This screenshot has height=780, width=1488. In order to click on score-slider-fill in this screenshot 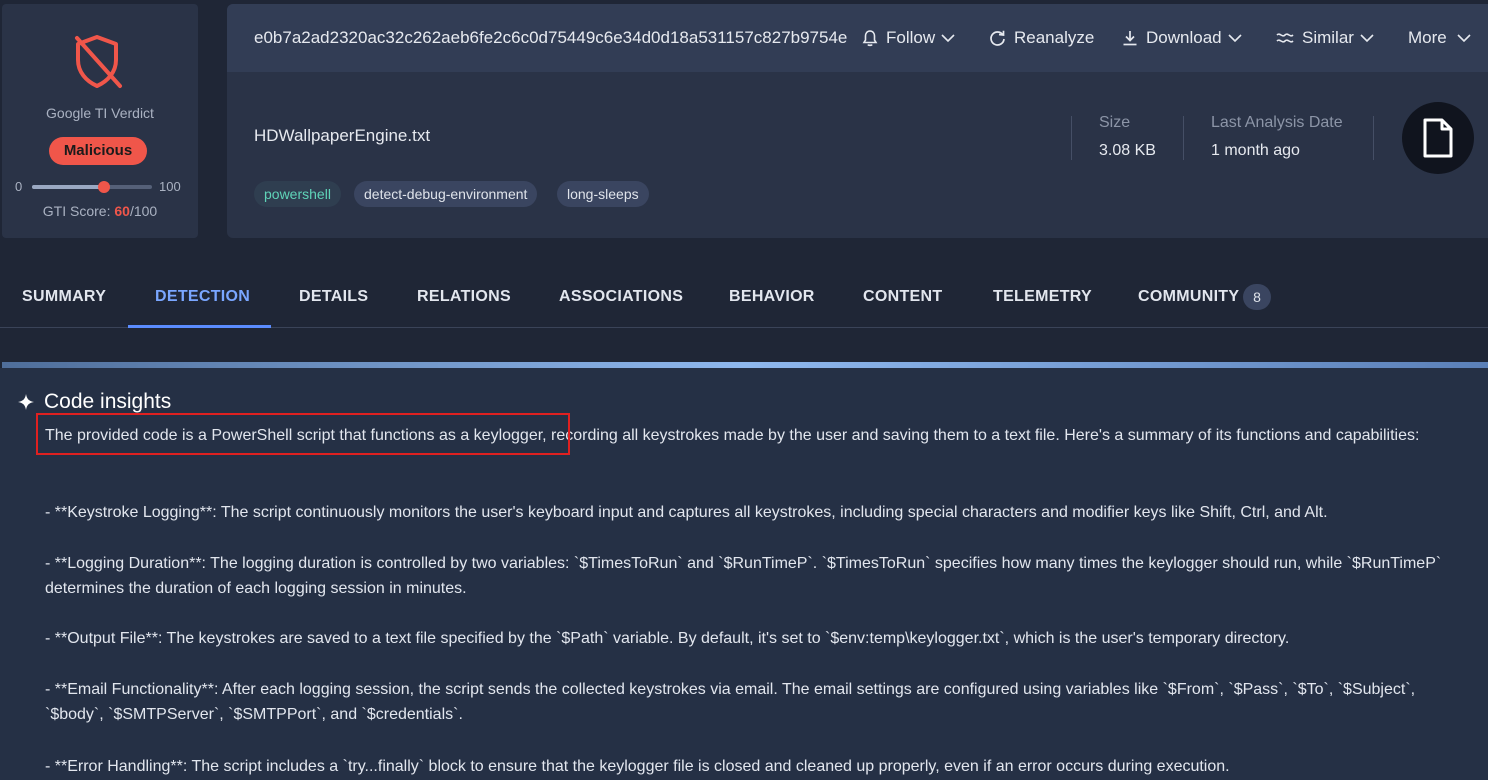, I will do `click(68, 187)`.